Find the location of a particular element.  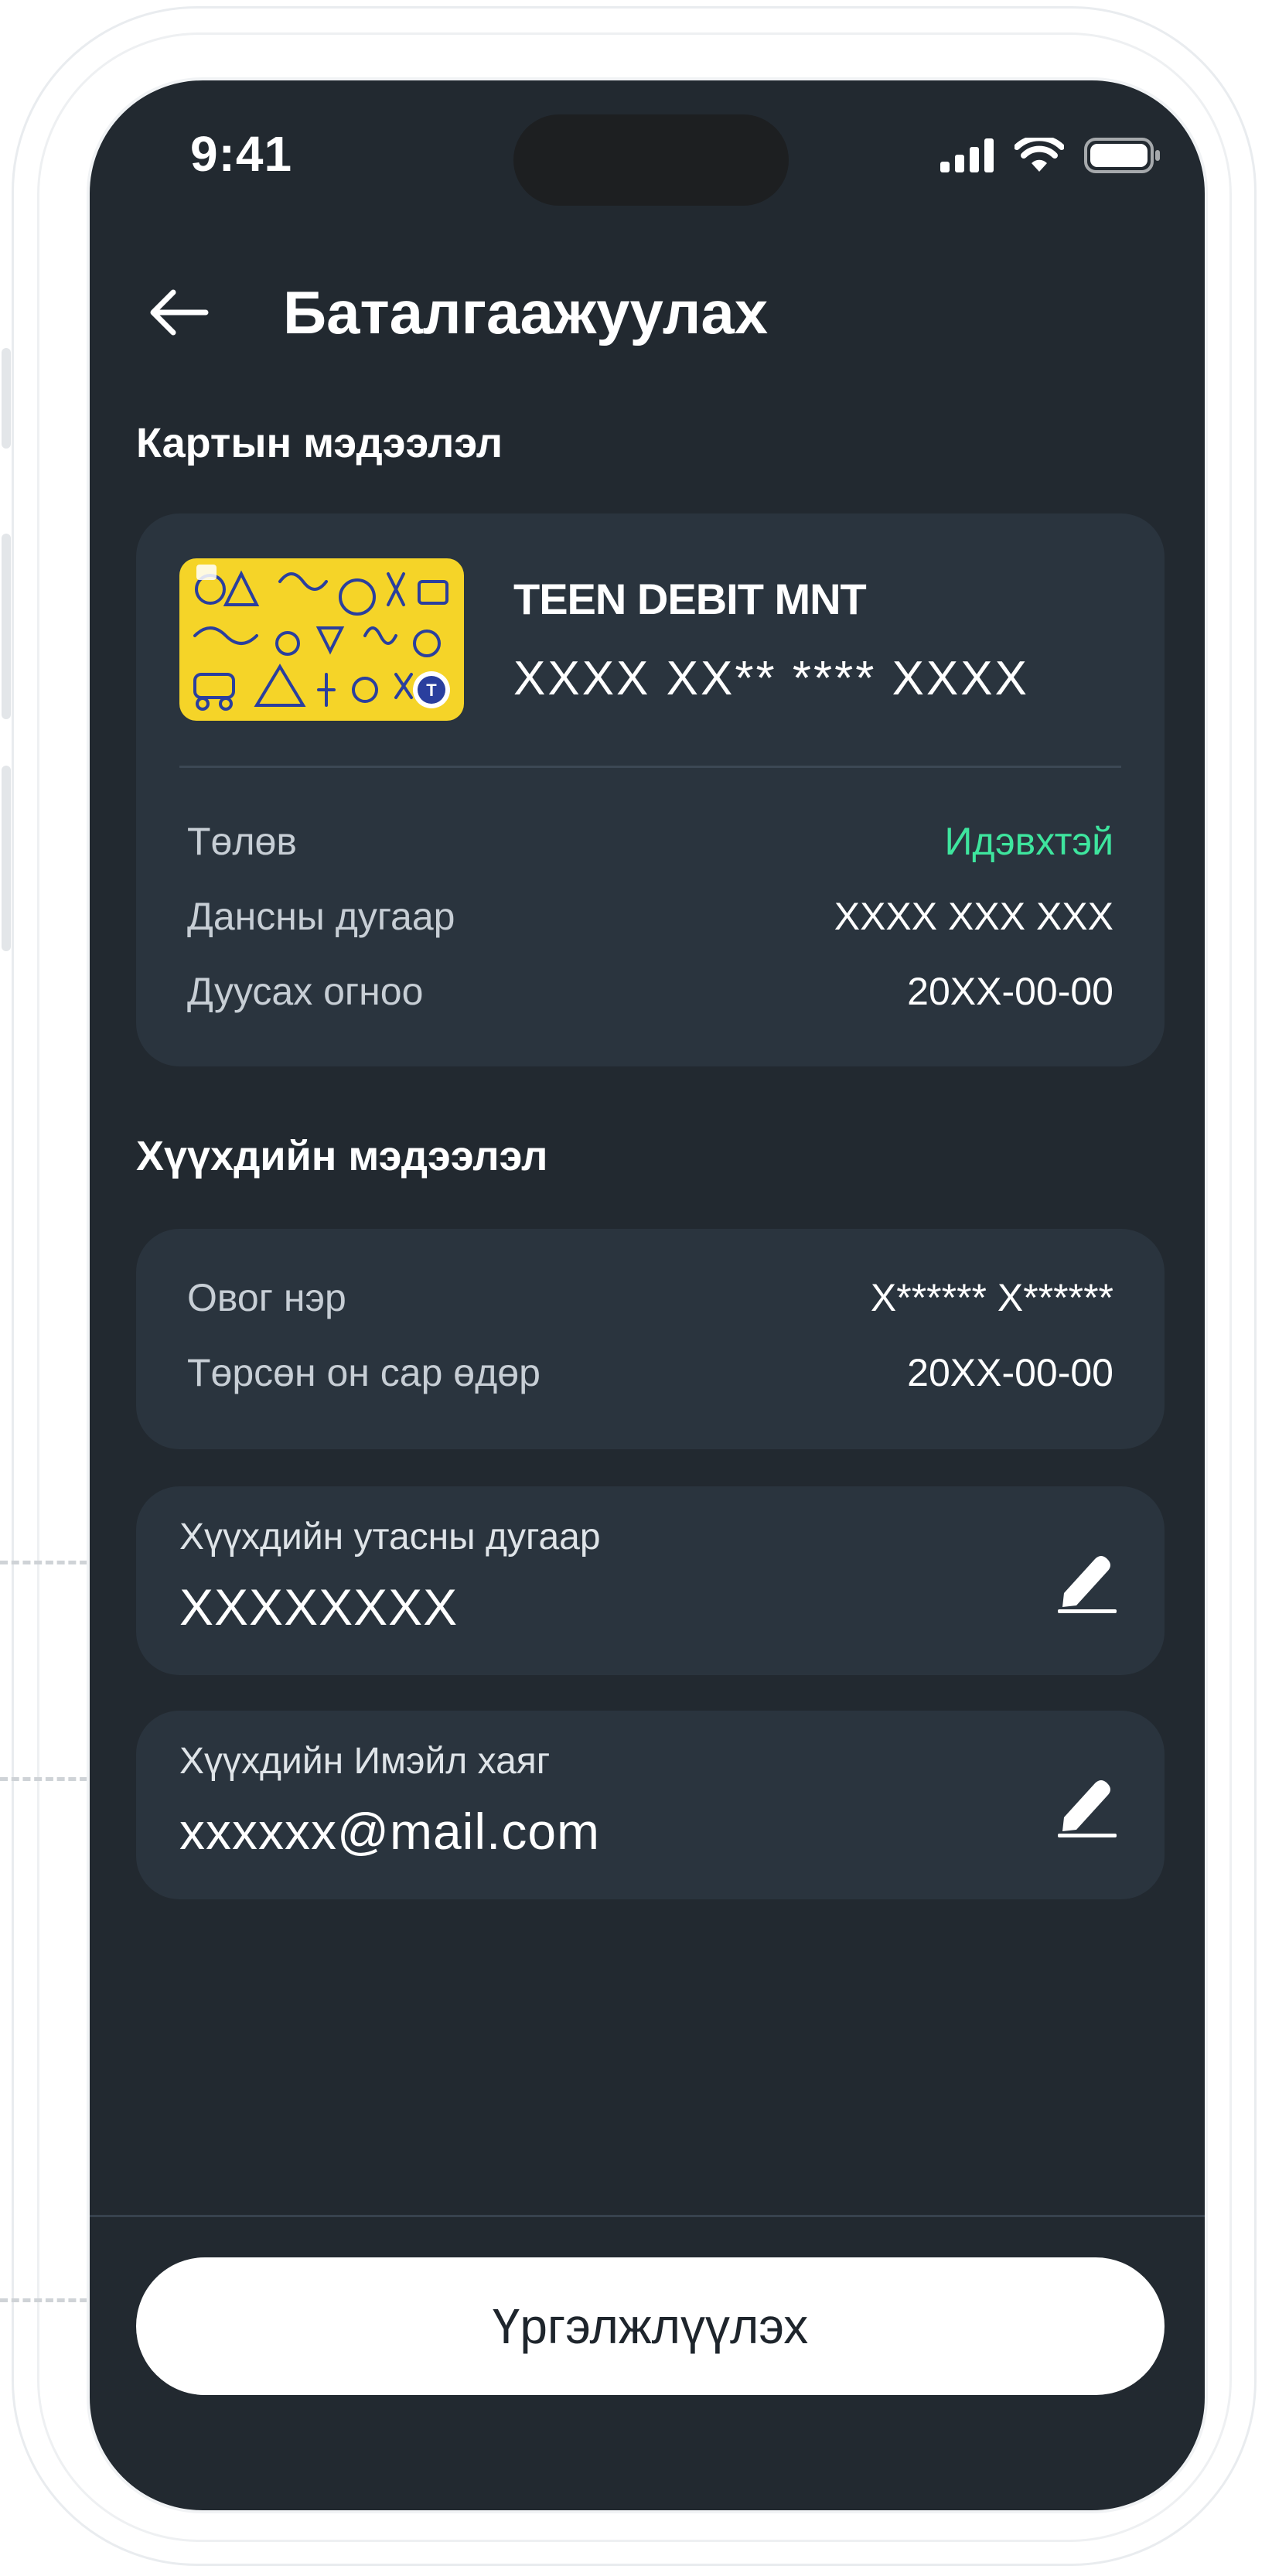

account-number-value: XXXX XXX XXX is located at coordinates (973, 916).